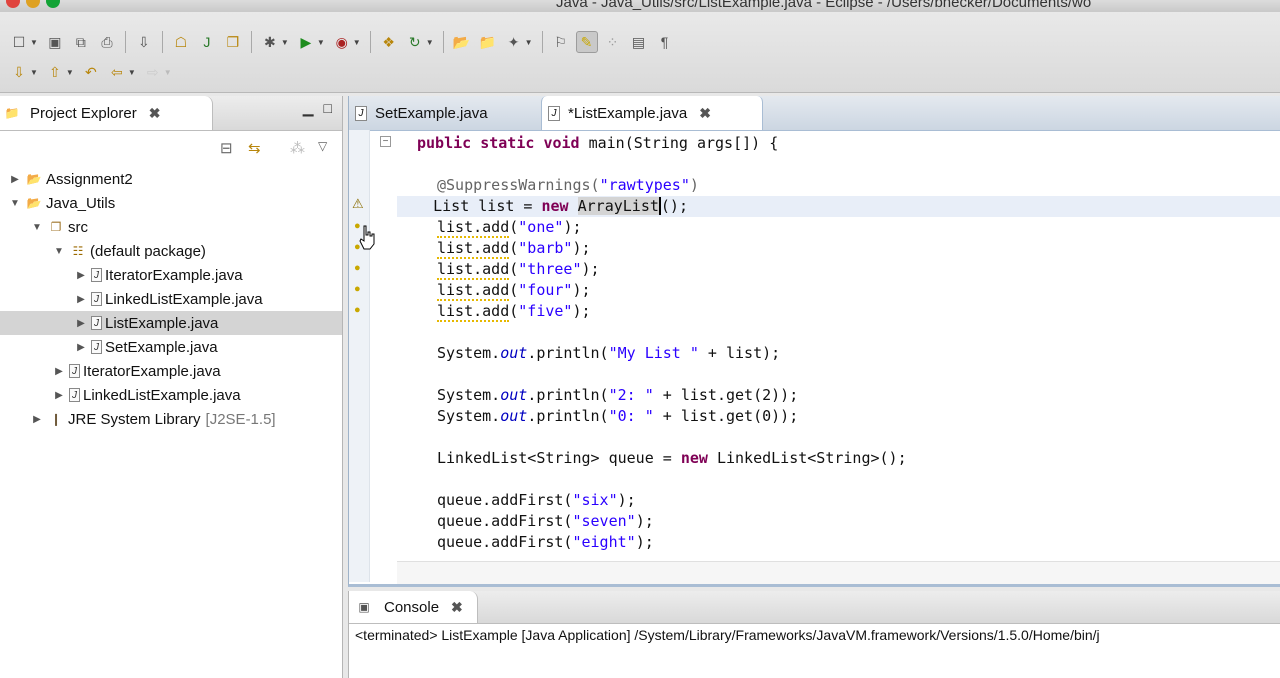 This screenshot has width=1280, height=678. What do you see at coordinates (117, 72) in the screenshot?
I see `back-icon: ⇦` at bounding box center [117, 72].